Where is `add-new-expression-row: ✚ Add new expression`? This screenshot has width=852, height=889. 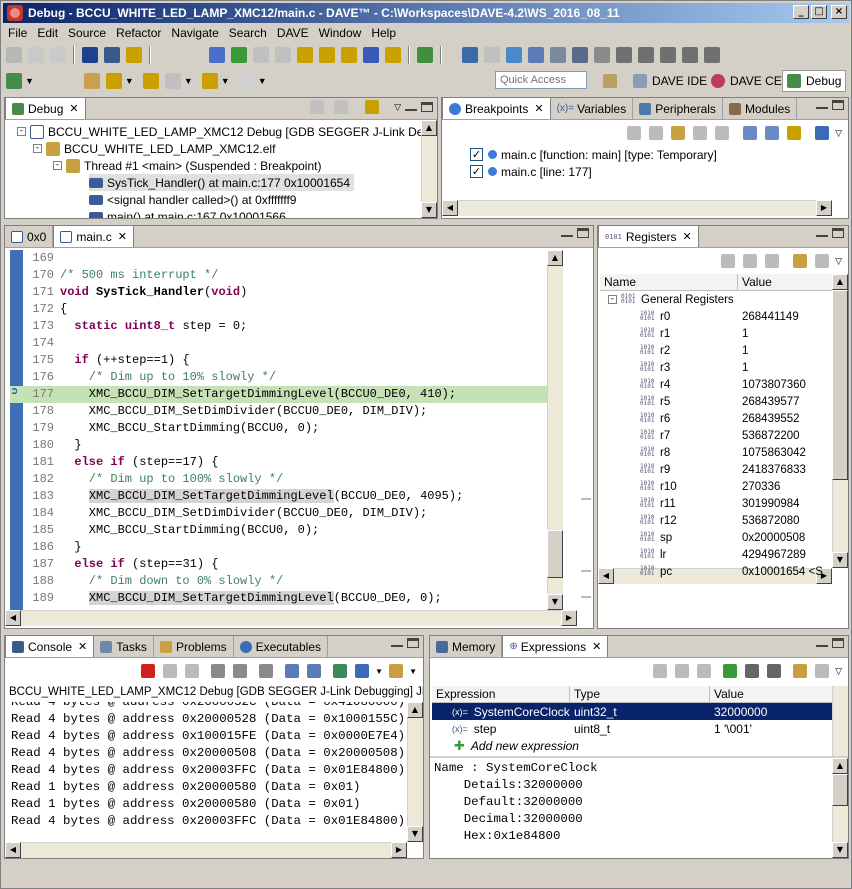
add-new-expression-row: ✚ Add new expression is located at coordinates (638, 745).